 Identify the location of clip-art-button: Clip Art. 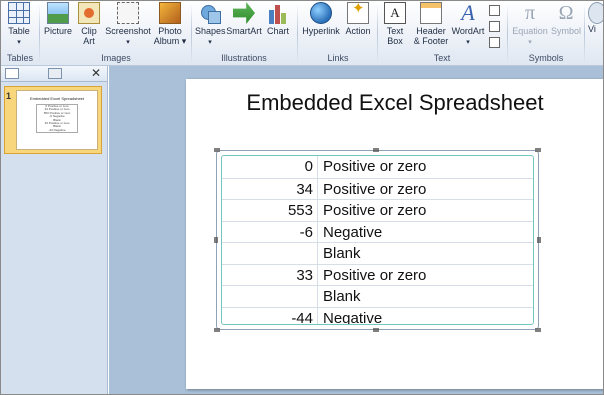
(89, 27).